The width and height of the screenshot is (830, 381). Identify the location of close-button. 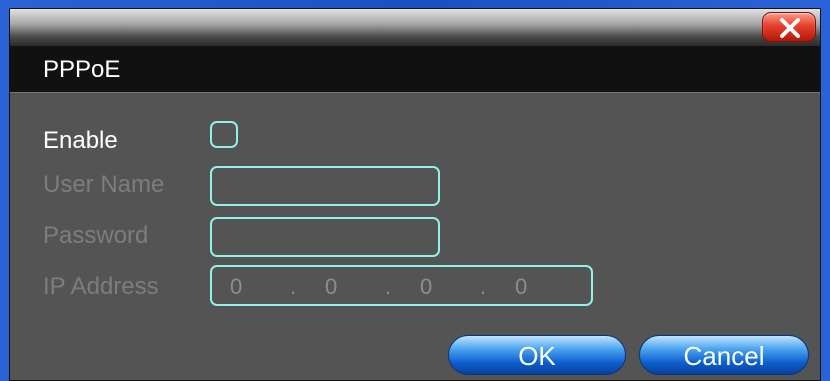
(789, 27).